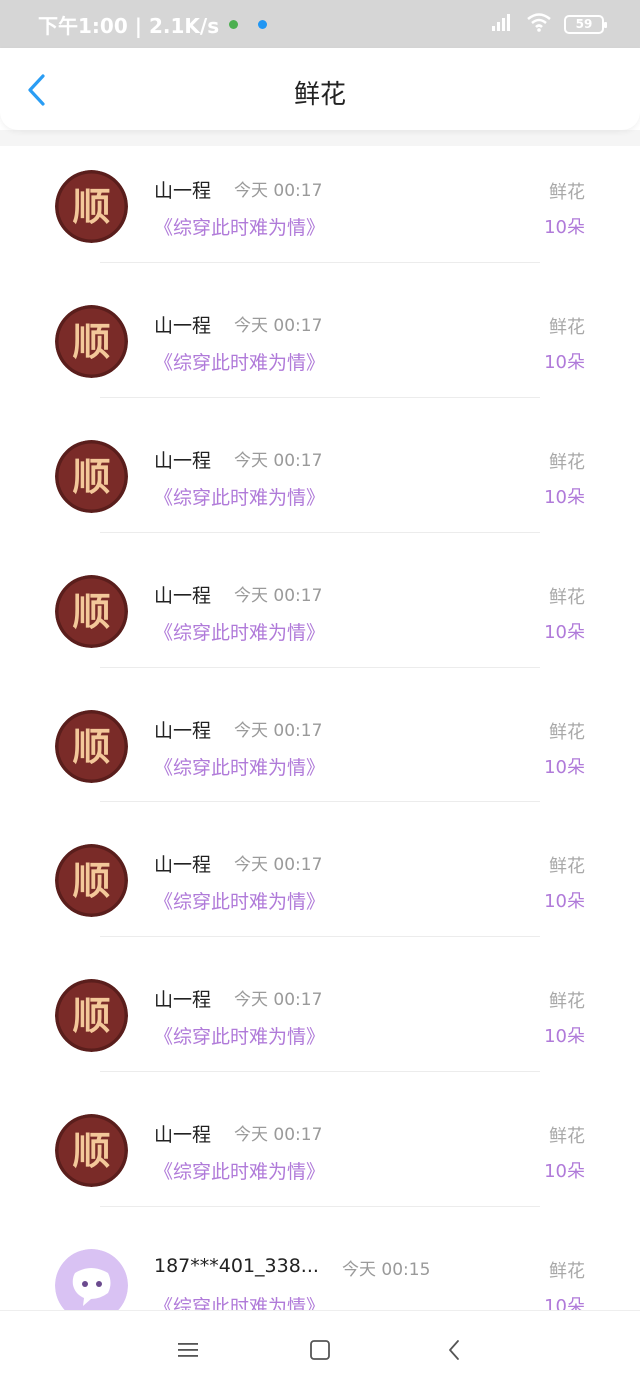 The image size is (640, 1387). What do you see at coordinates (386, 1270) in the screenshot?
I see `timestamp: 今天 00:15` at bounding box center [386, 1270].